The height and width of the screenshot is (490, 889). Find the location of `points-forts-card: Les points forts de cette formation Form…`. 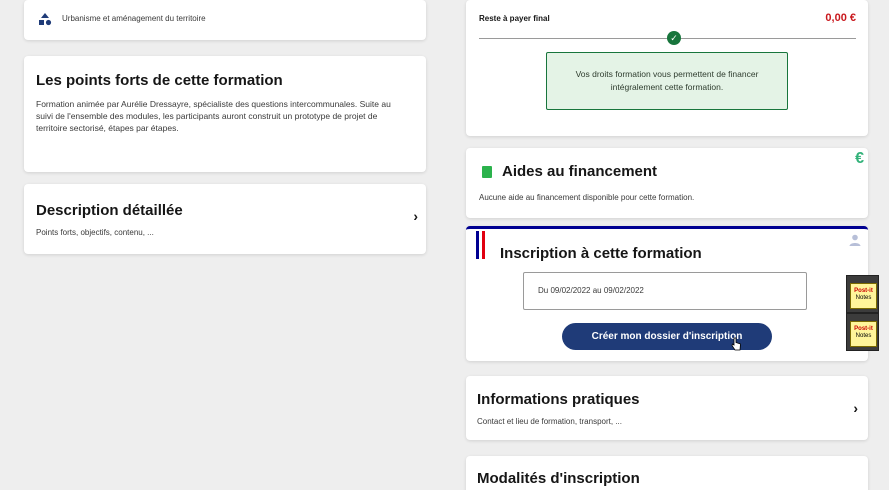

points-forts-card: Les points forts de cette formation Form… is located at coordinates (225, 114).